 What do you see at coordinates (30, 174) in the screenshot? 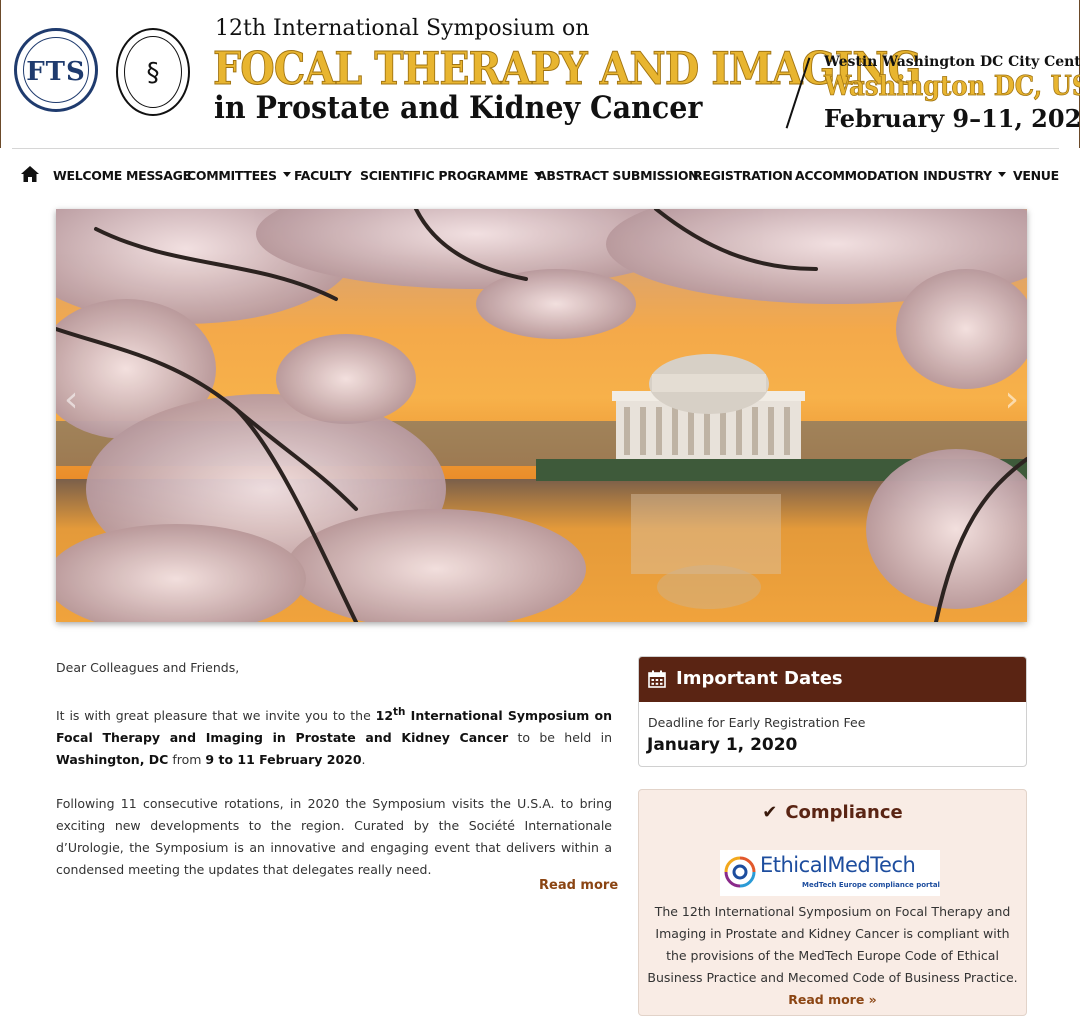
I see `home-icon` at bounding box center [30, 174].